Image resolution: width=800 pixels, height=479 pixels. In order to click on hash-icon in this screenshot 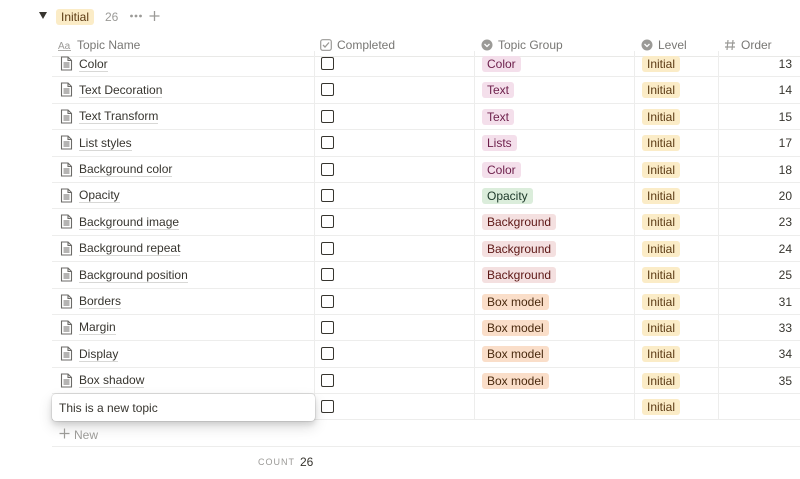, I will do `click(730, 45)`.